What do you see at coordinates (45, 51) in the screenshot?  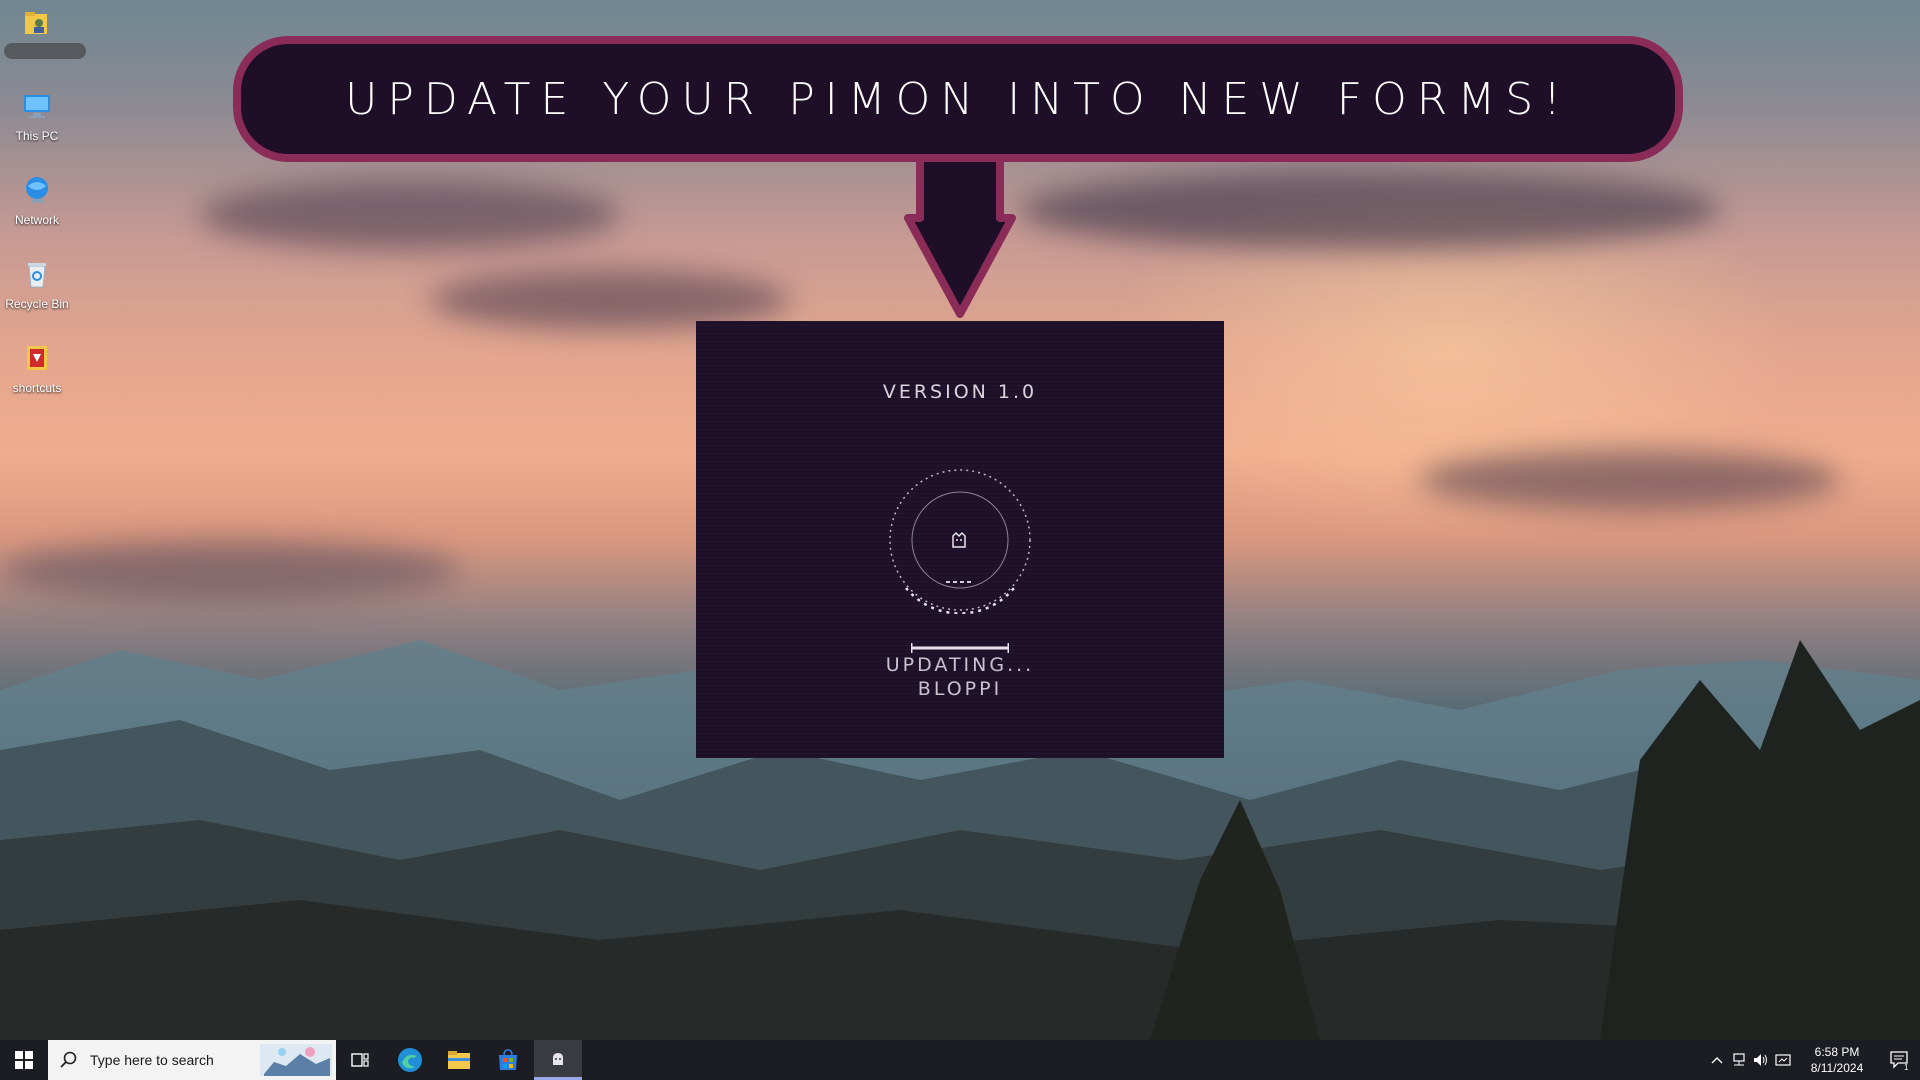 I see `user-name-bar` at bounding box center [45, 51].